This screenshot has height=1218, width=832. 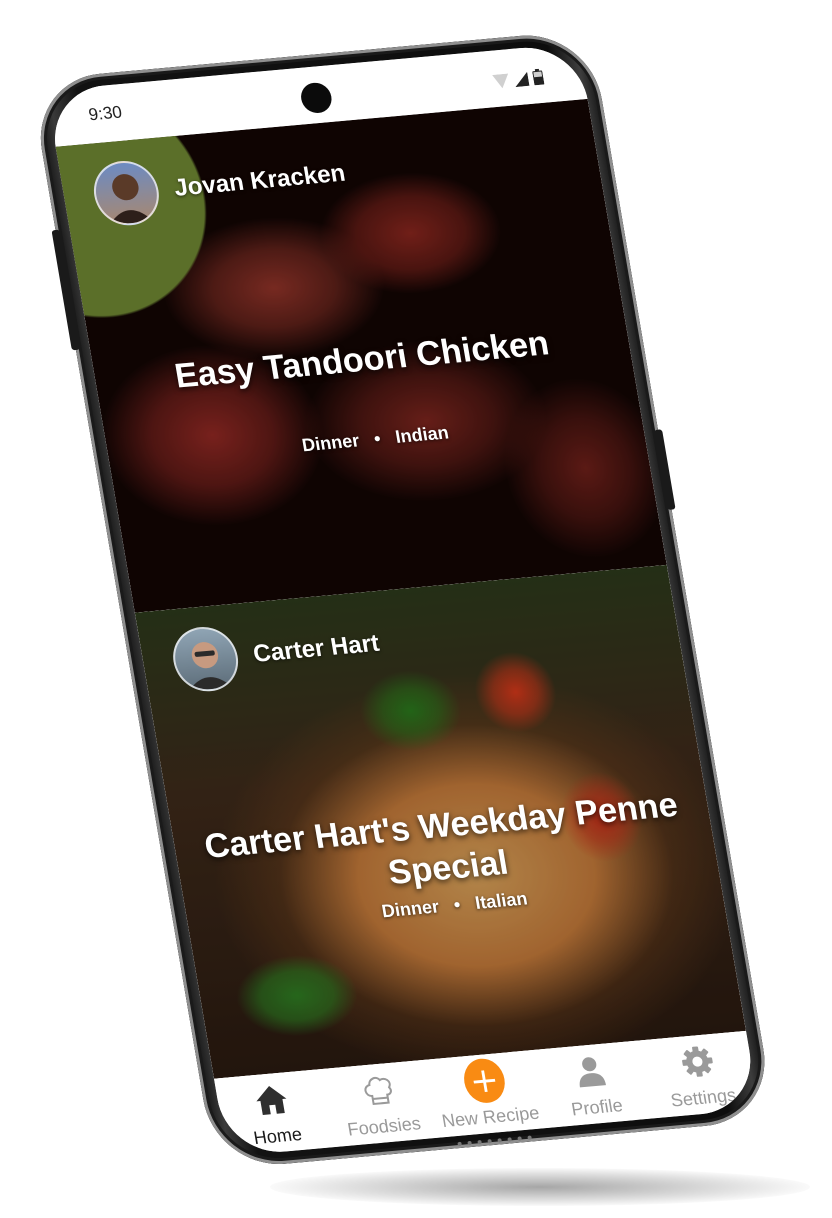 I want to click on power-button, so click(x=665, y=469).